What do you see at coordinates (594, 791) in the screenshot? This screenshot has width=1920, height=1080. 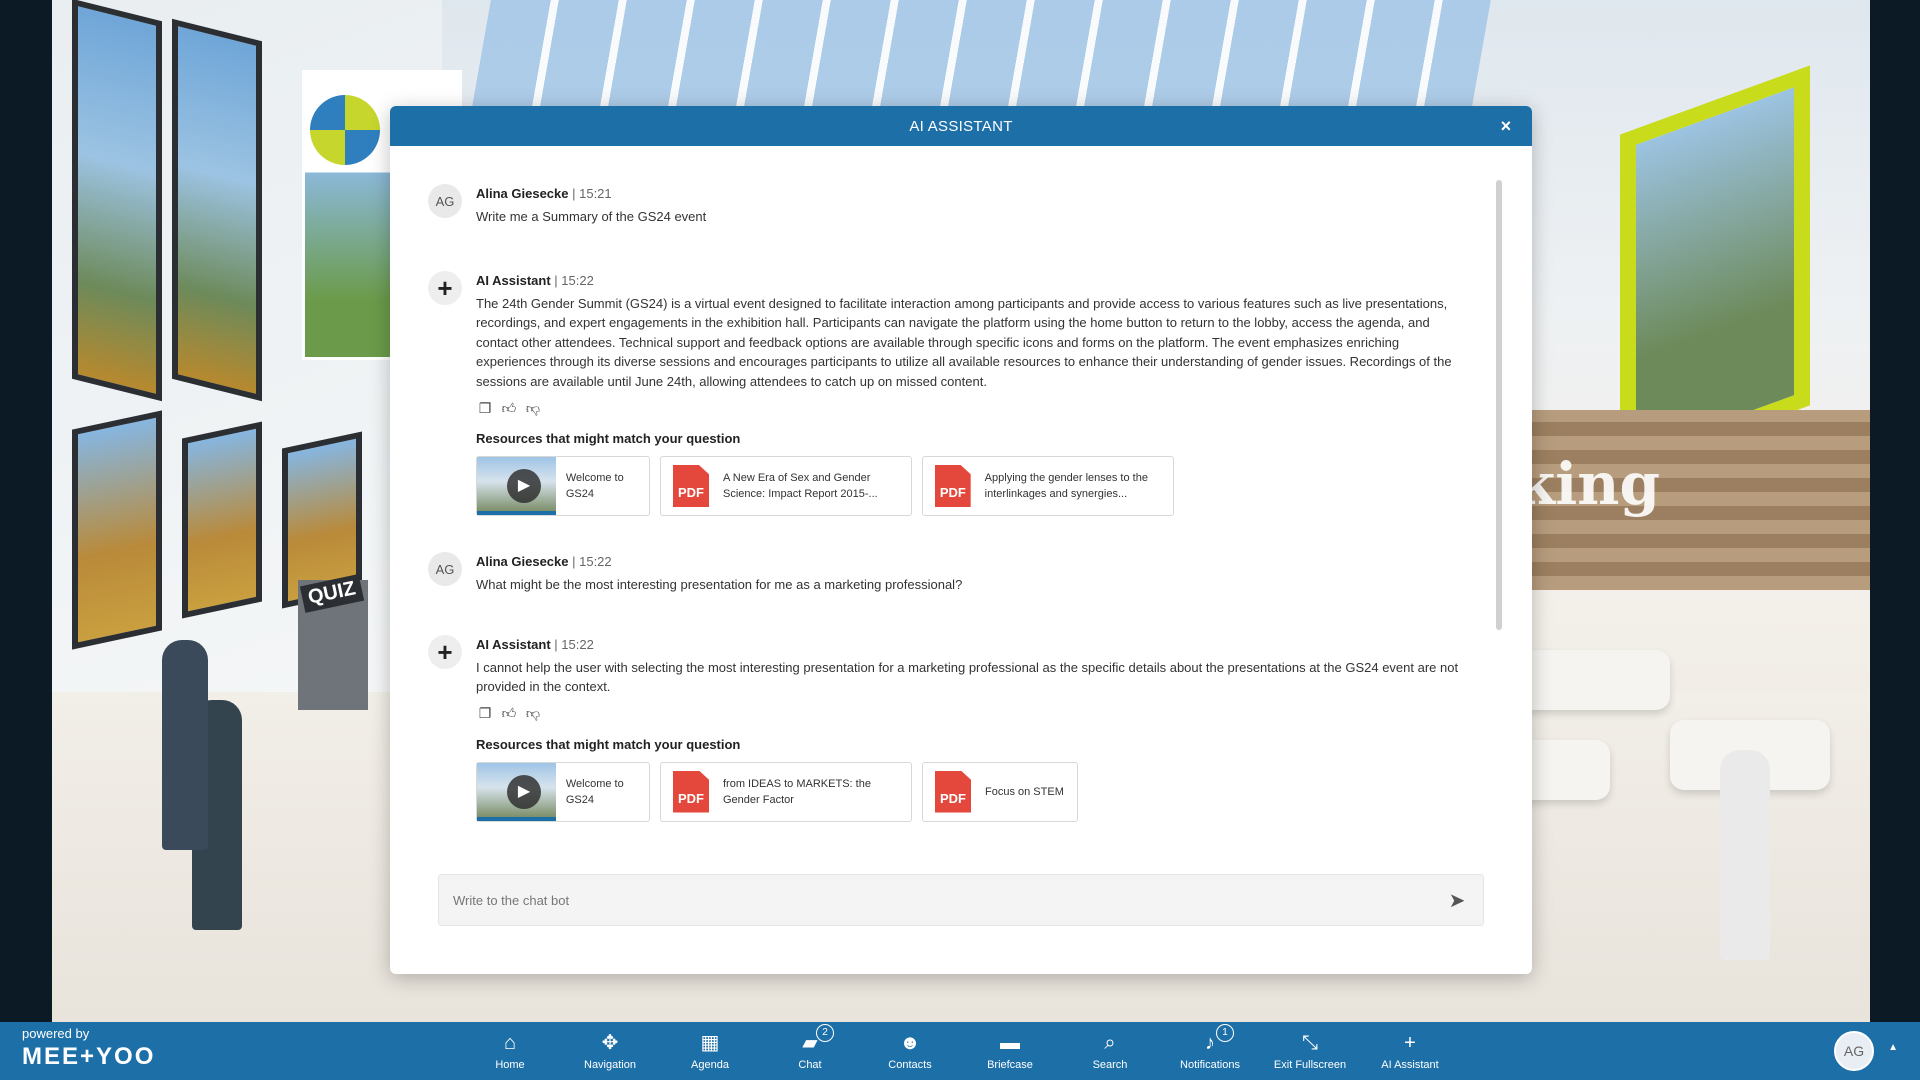 I see `resource-label: Welcome to GS24` at bounding box center [594, 791].